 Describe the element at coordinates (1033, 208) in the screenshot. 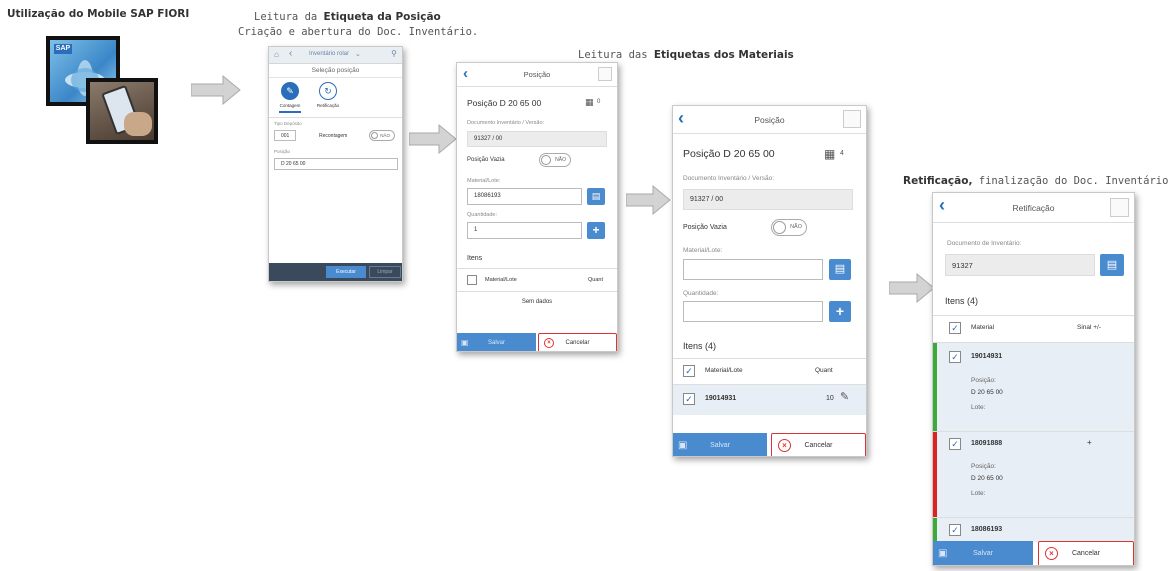

I see `screen-header: ‹ Retificação` at that location.